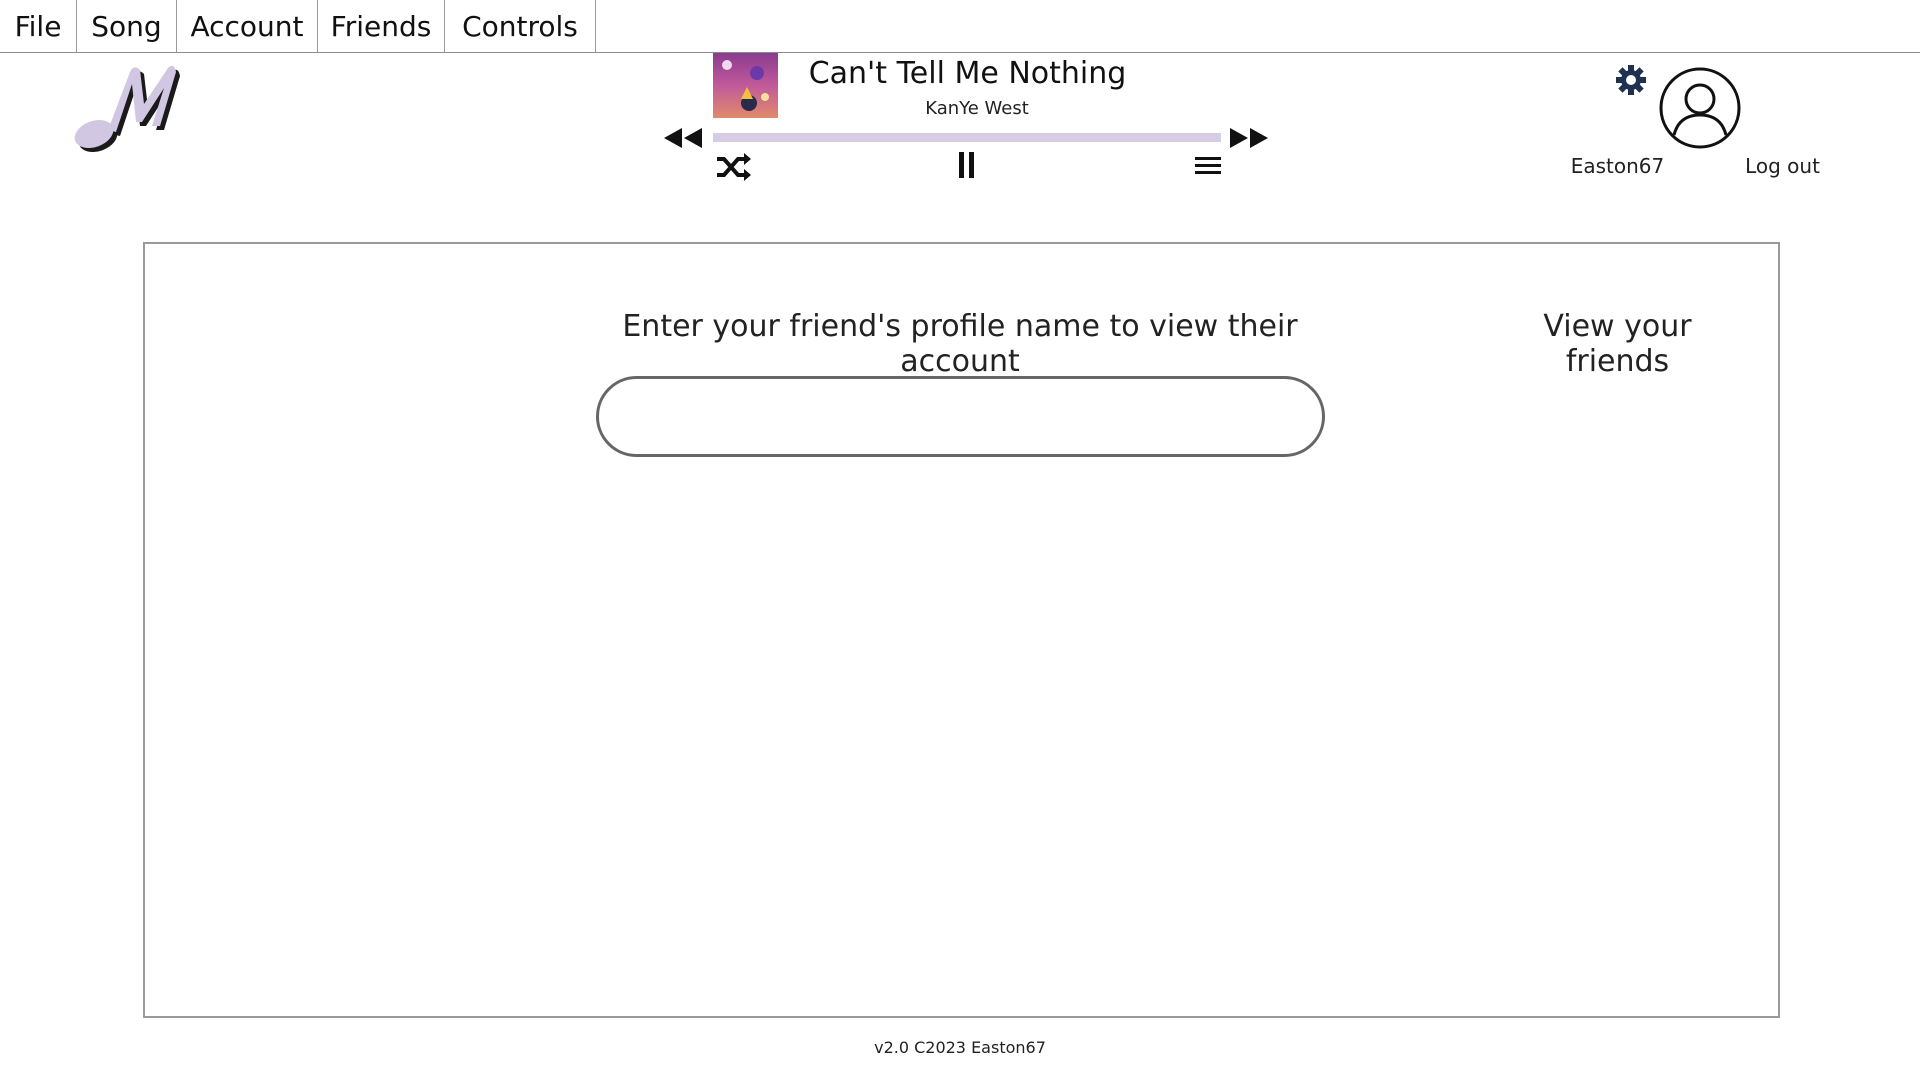 Image resolution: width=1920 pixels, height=1080 pixels. I want to click on menu-account: Account, so click(247, 26).